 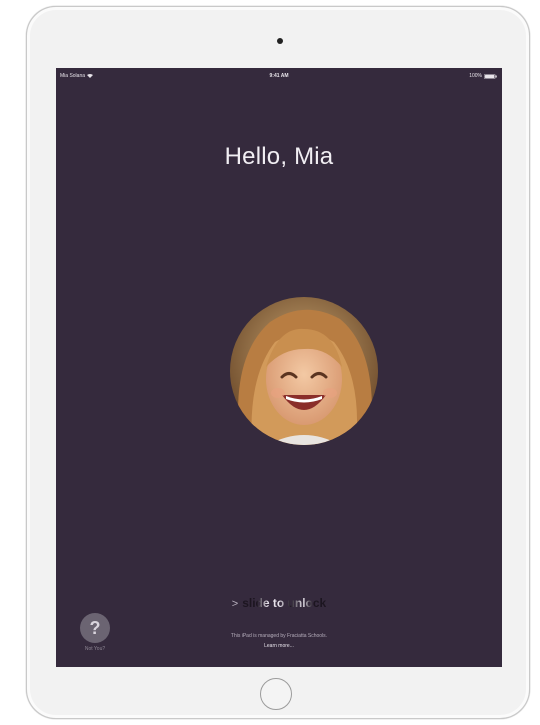 What do you see at coordinates (284, 603) in the screenshot?
I see `slide-to-unlock-label: slide to unlock` at bounding box center [284, 603].